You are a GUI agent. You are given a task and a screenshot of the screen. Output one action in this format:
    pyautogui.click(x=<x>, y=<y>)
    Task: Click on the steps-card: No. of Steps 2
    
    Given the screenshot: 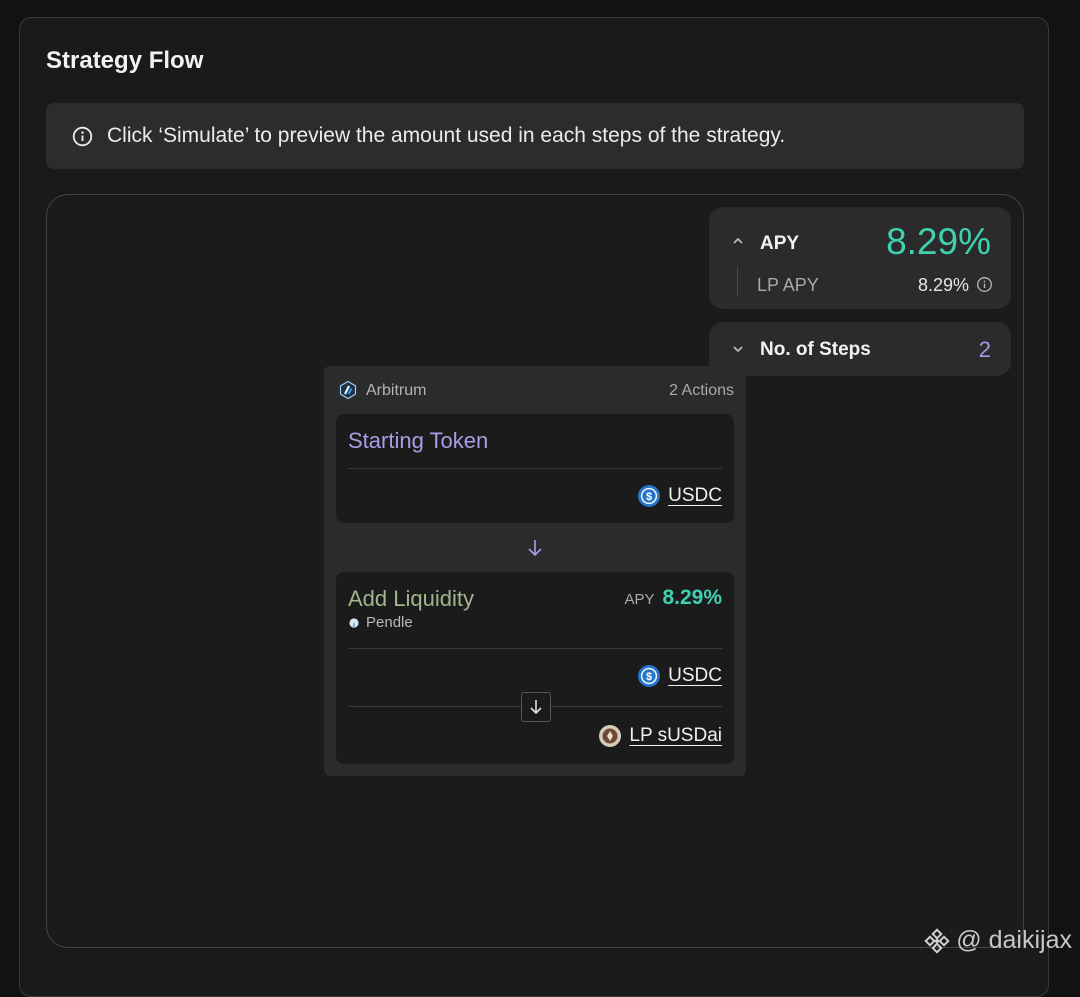 What is the action you would take?
    pyautogui.click(x=860, y=349)
    